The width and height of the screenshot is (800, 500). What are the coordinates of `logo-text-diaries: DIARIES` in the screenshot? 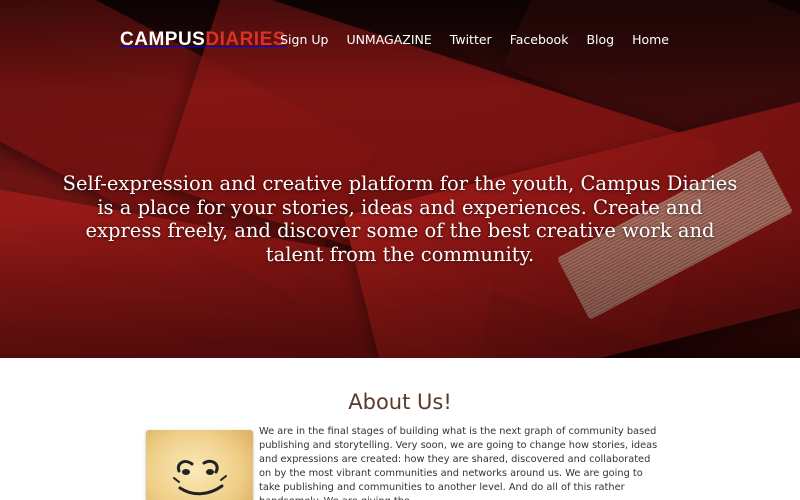 It's located at (245, 39).